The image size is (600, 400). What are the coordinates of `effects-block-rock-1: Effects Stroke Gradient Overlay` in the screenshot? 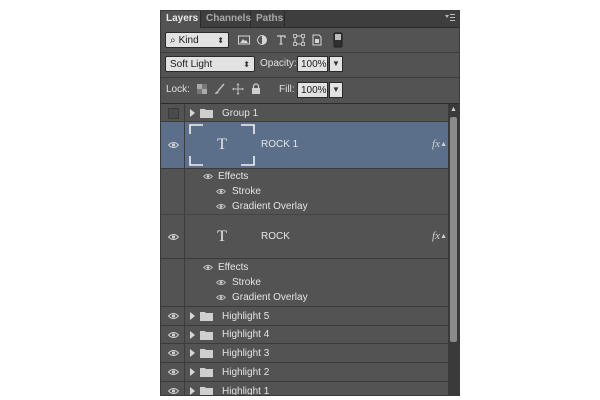 It's located at (304, 192).